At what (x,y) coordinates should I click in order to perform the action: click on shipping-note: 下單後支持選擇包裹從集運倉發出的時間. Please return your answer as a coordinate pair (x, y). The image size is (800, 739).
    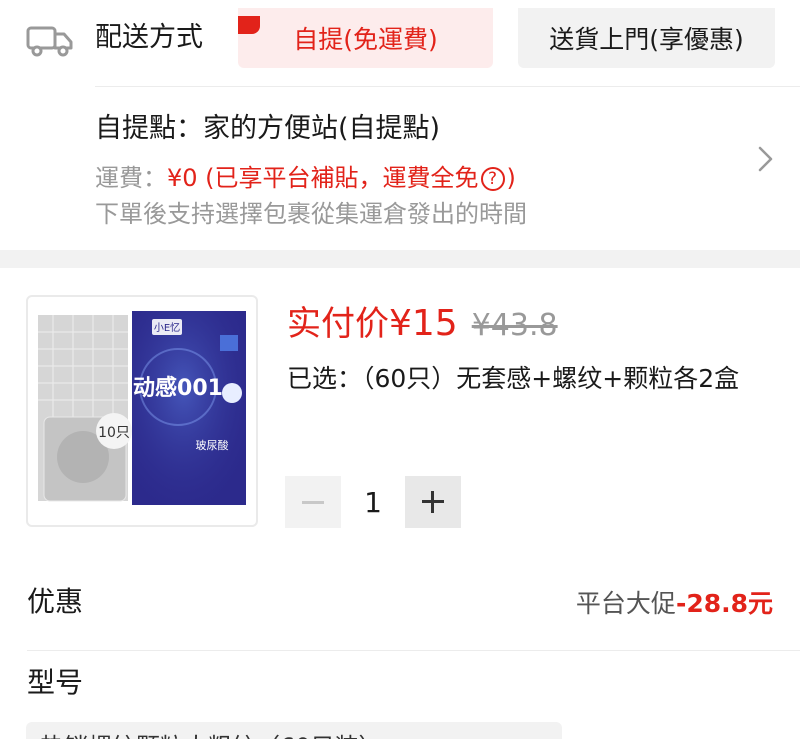
    Looking at the image, I should click on (311, 214).